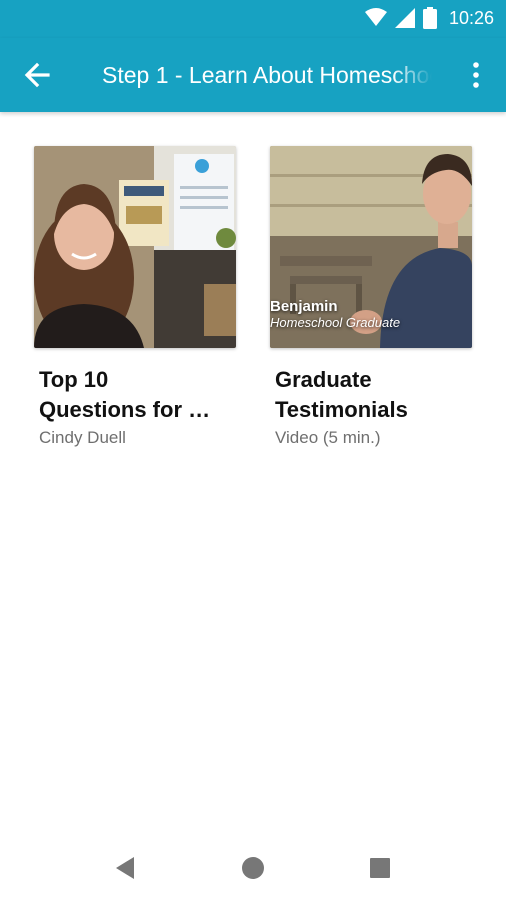 The width and height of the screenshot is (506, 900). What do you see at coordinates (328, 437) in the screenshot?
I see `card-subtitle: Video (5 min.)` at bounding box center [328, 437].